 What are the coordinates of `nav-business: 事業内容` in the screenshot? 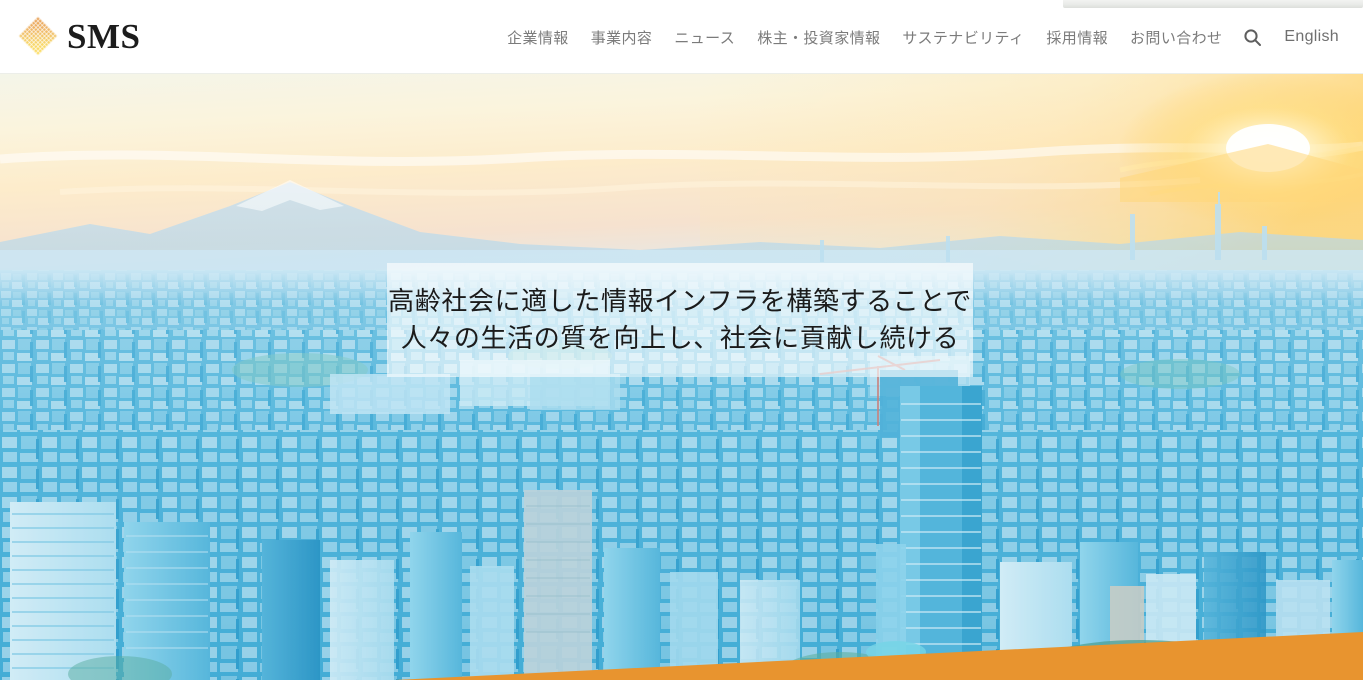 It's located at (622, 37).